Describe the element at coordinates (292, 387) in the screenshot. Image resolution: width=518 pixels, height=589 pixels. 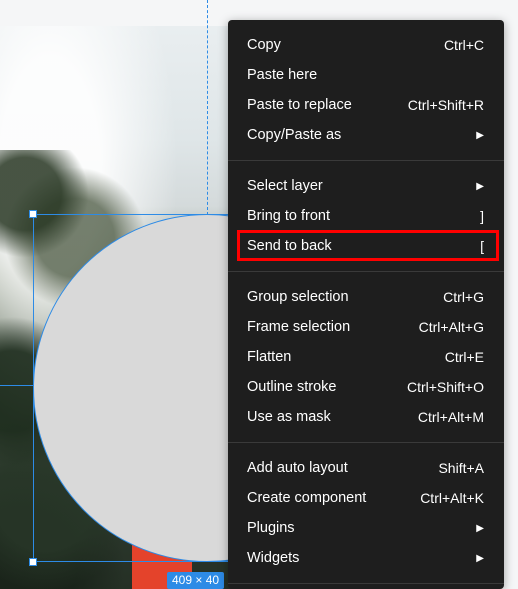
I see `menu-item-label: Outline stroke` at that location.